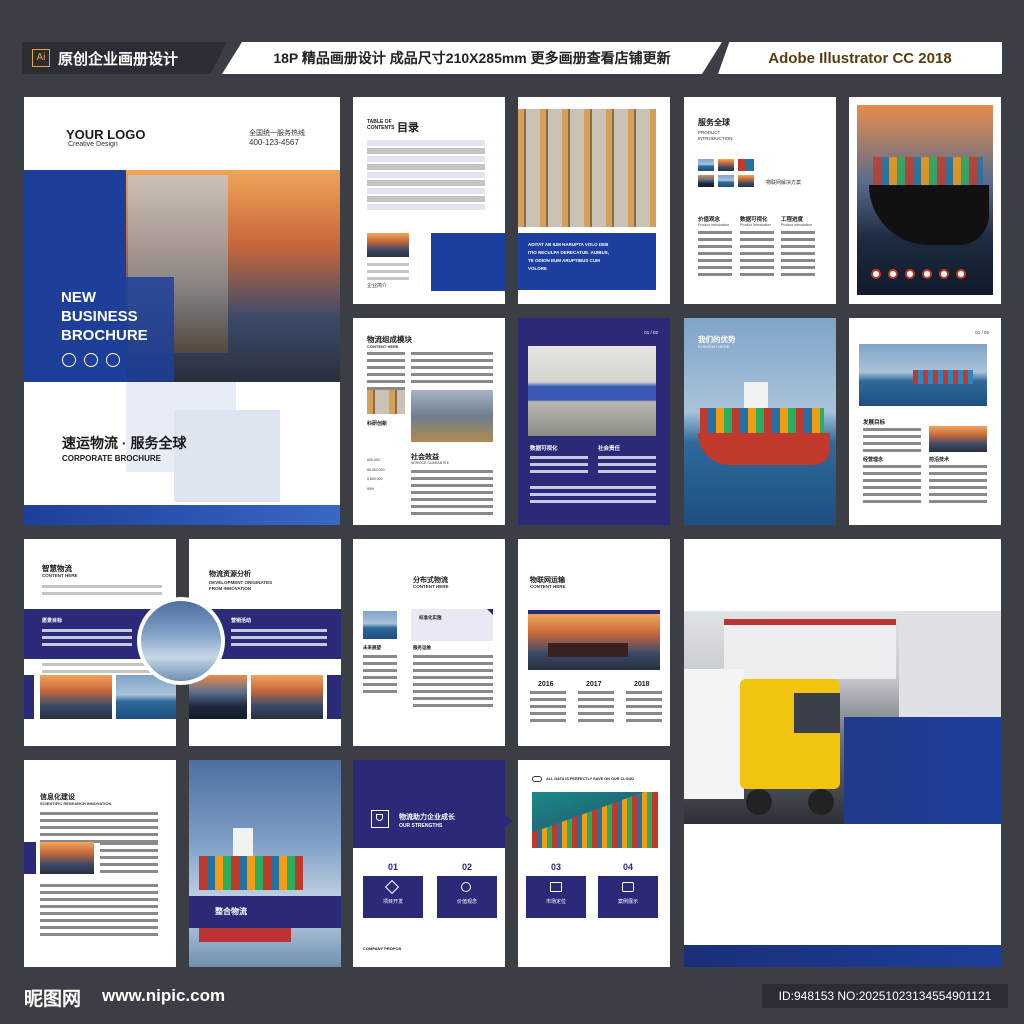  I want to click on warehouse-caption-2: ITIO NECULPA DERECATUE. AUIBUS,, so click(569, 252).